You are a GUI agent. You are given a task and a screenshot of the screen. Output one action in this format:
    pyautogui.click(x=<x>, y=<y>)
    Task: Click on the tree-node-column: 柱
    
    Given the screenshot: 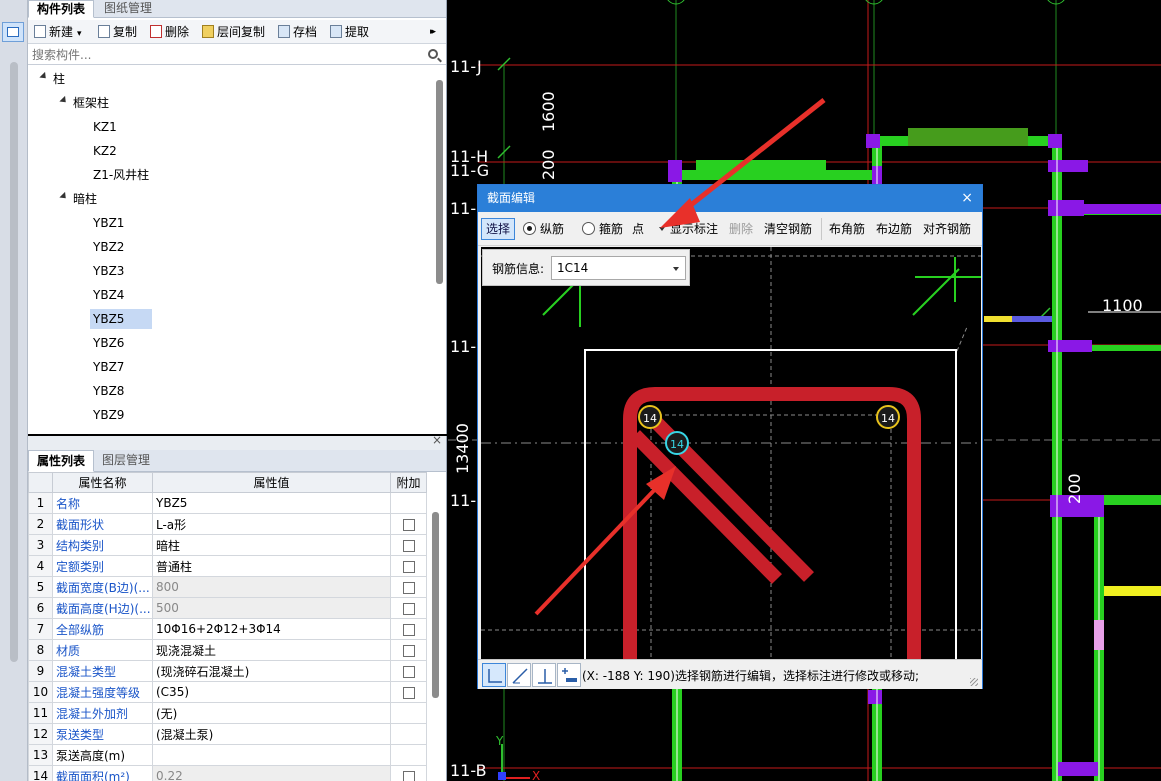 What is the action you would take?
    pyautogui.click(x=59, y=79)
    